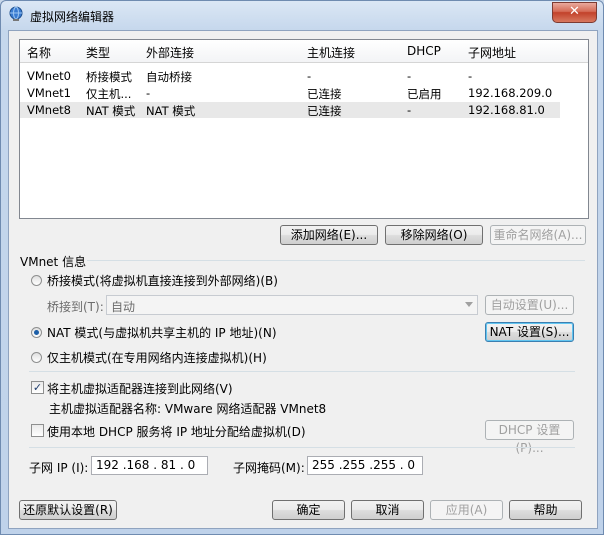  I want to click on column-header-type: 类型, so click(98, 52).